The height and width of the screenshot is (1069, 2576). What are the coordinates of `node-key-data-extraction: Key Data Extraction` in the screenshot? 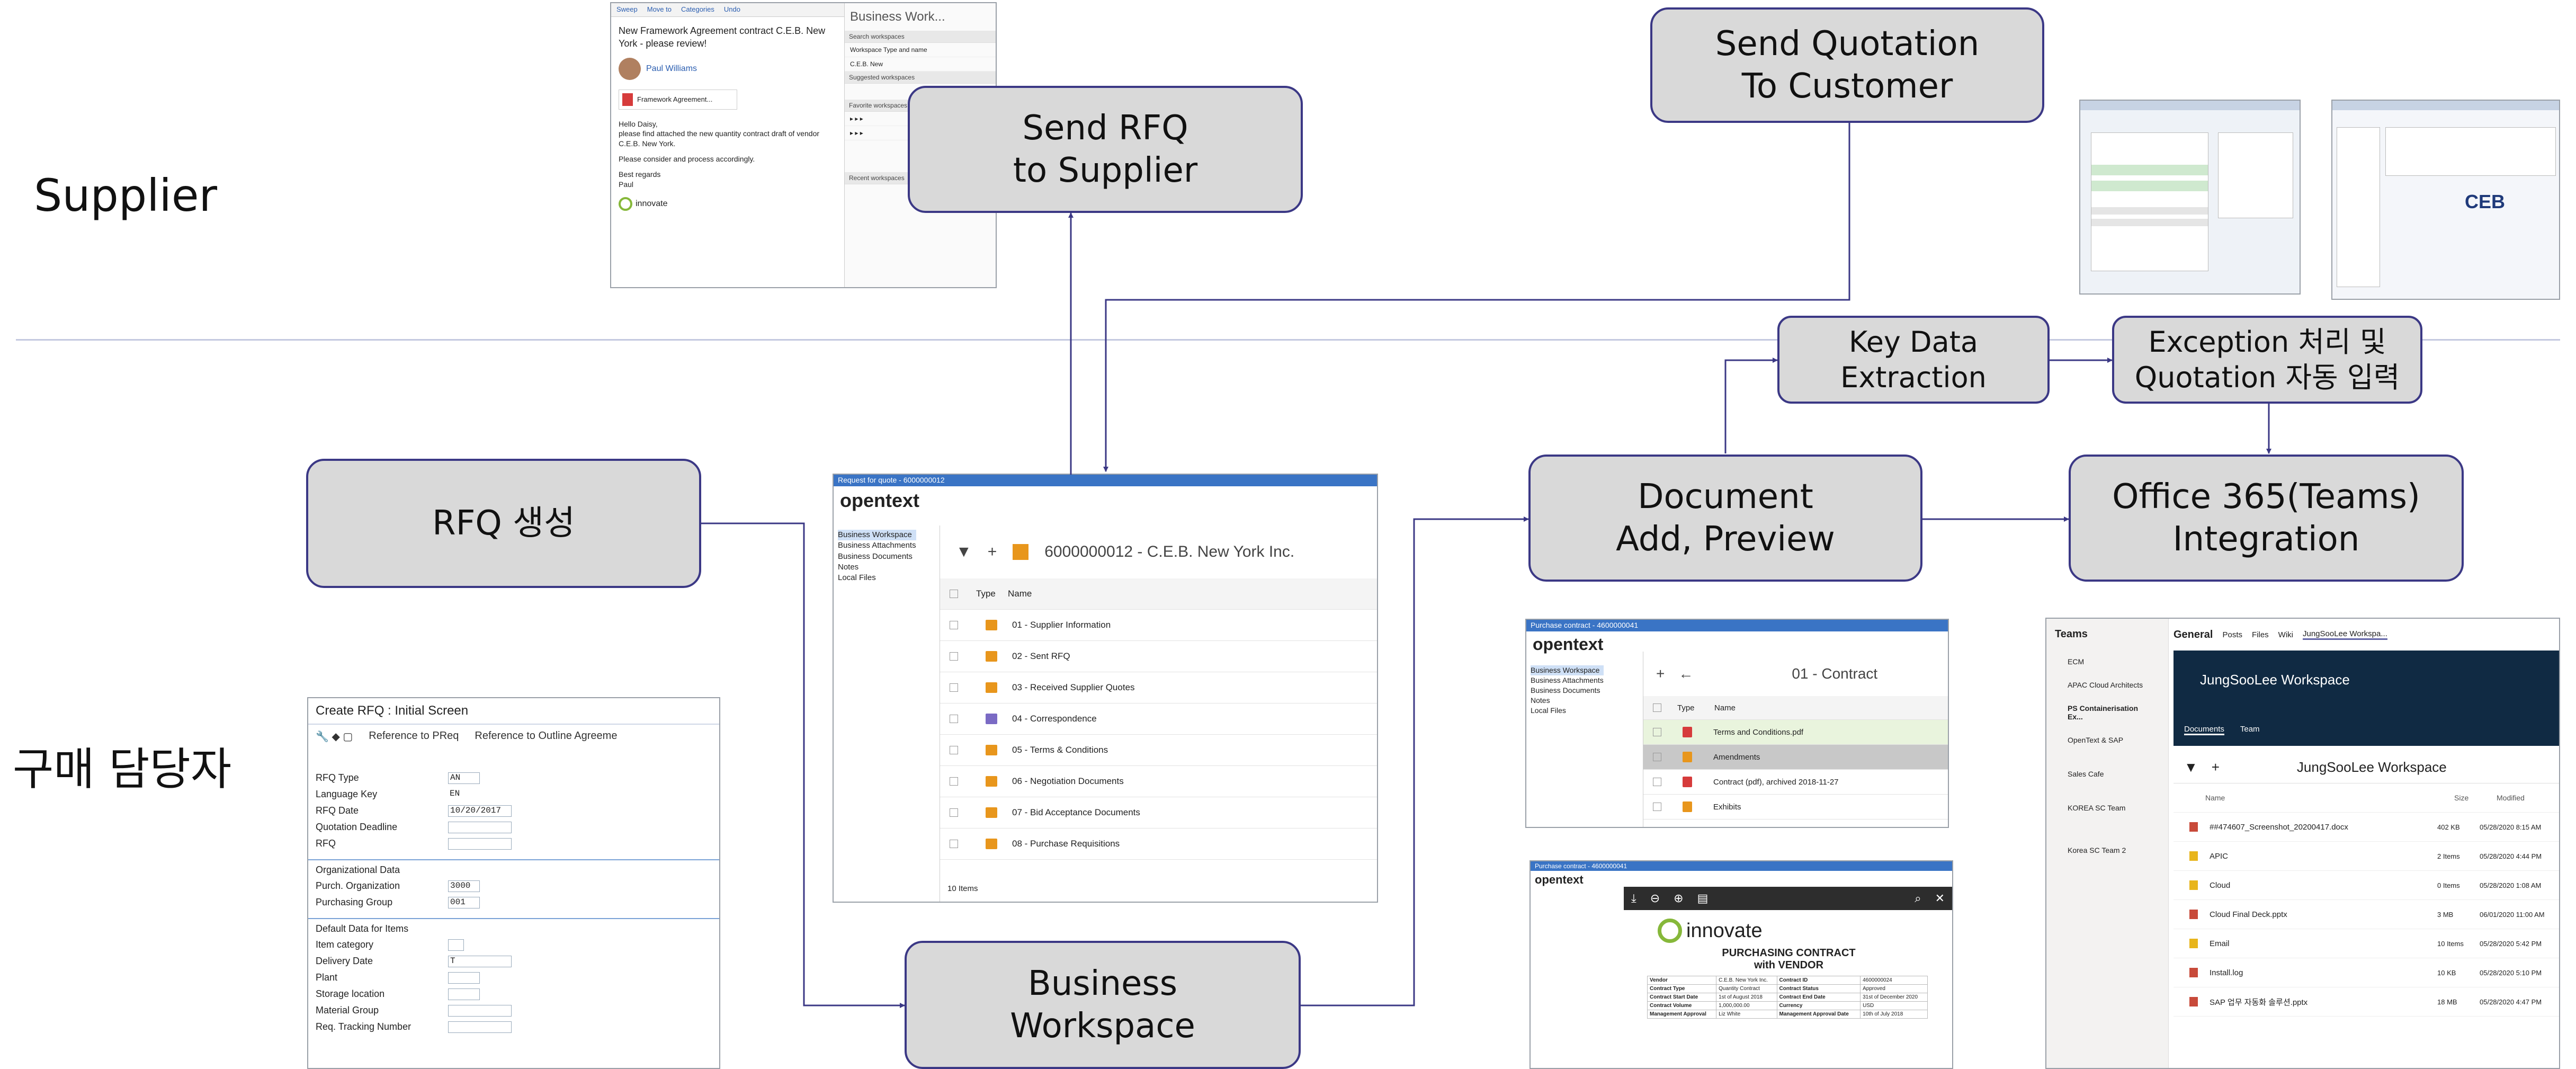 It's located at (1913, 360).